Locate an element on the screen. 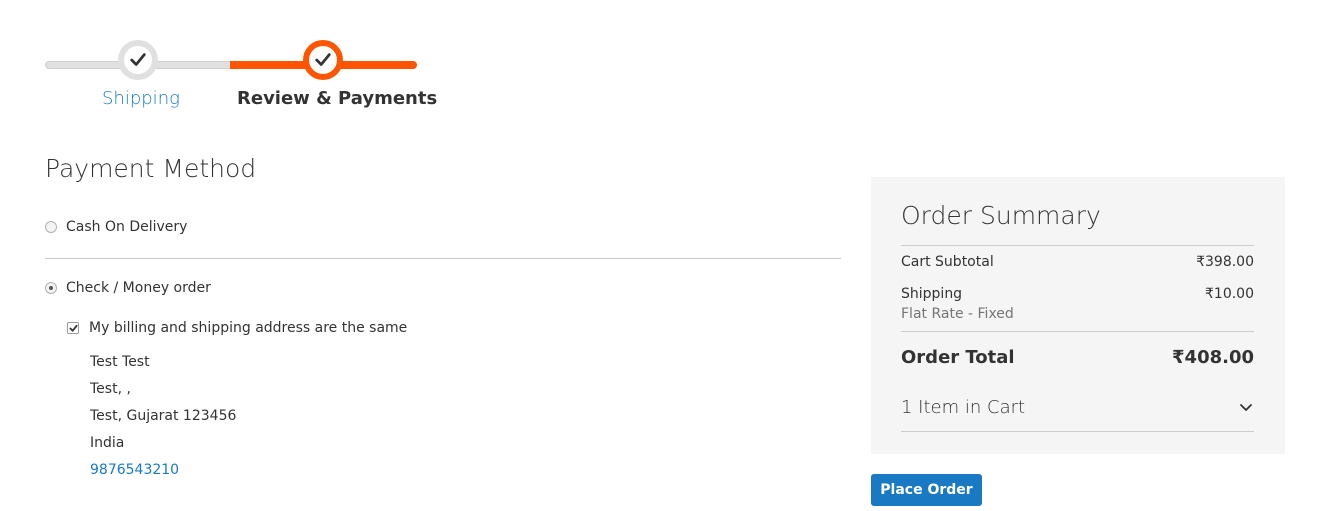 Image resolution: width=1340 pixels, height=511 pixels. items-in-cart-label: 1 Item in Cart is located at coordinates (963, 407).